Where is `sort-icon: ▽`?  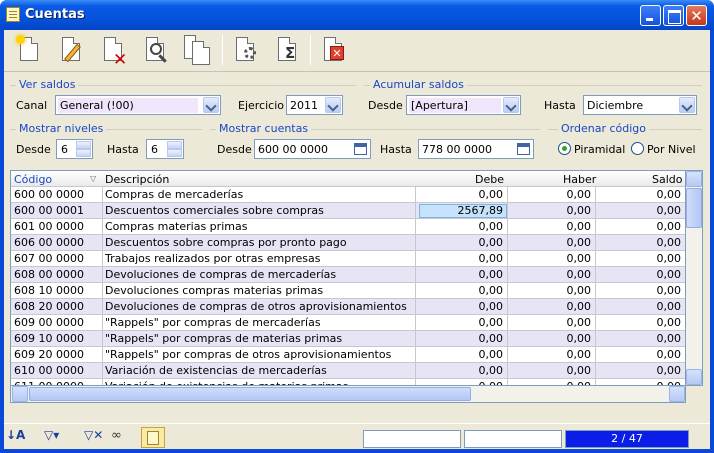 sort-icon: ▽ is located at coordinates (93, 178).